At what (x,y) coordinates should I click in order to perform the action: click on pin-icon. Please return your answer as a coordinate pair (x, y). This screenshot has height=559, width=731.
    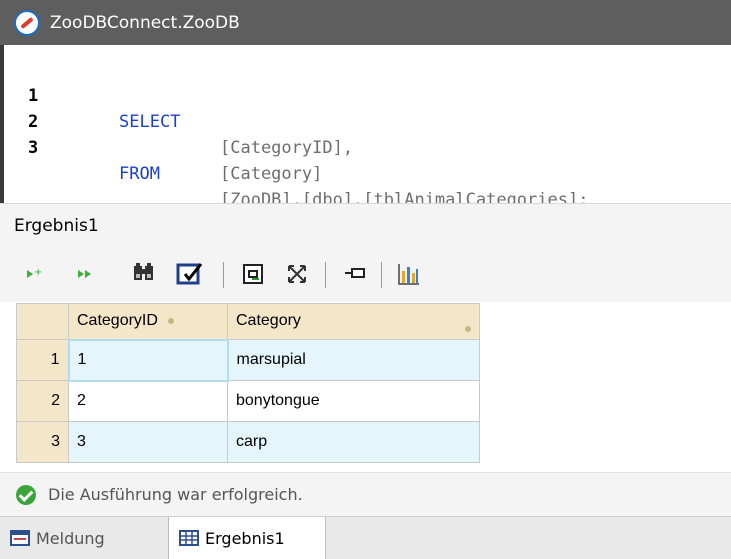
    Looking at the image, I should click on (355, 274).